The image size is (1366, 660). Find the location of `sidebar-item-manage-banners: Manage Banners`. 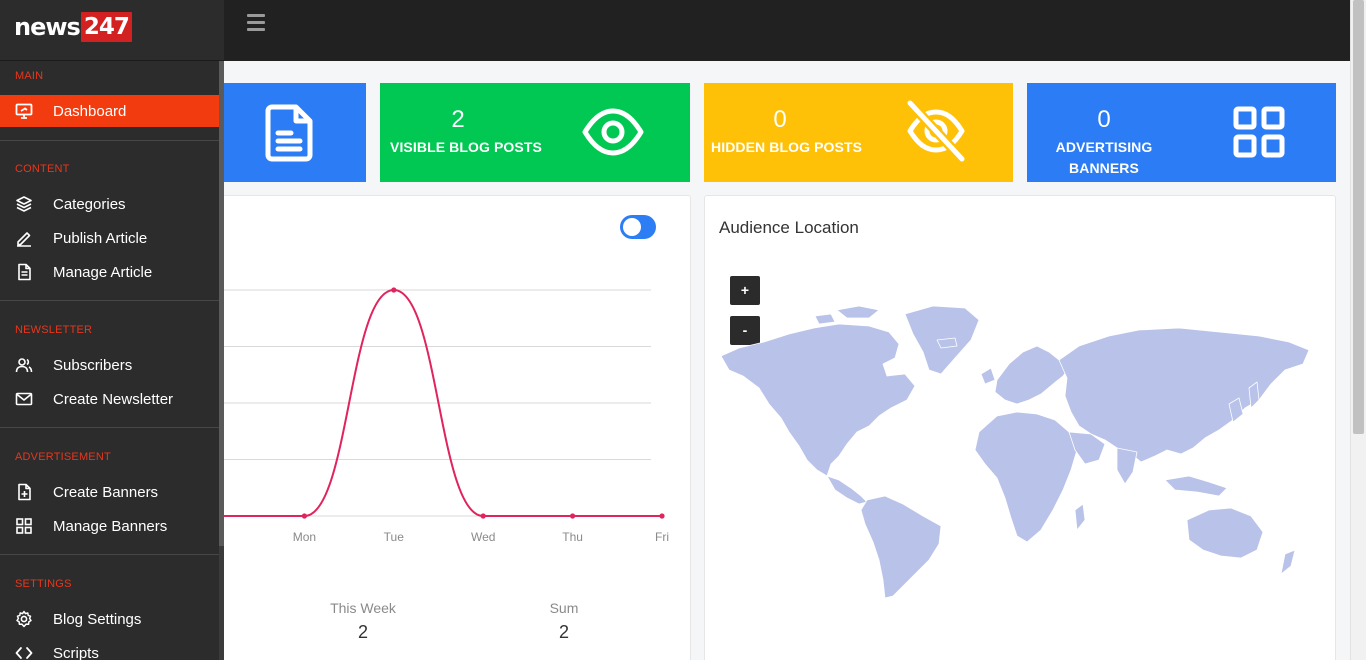

sidebar-item-manage-banners: Manage Banners is located at coordinates (109, 526).